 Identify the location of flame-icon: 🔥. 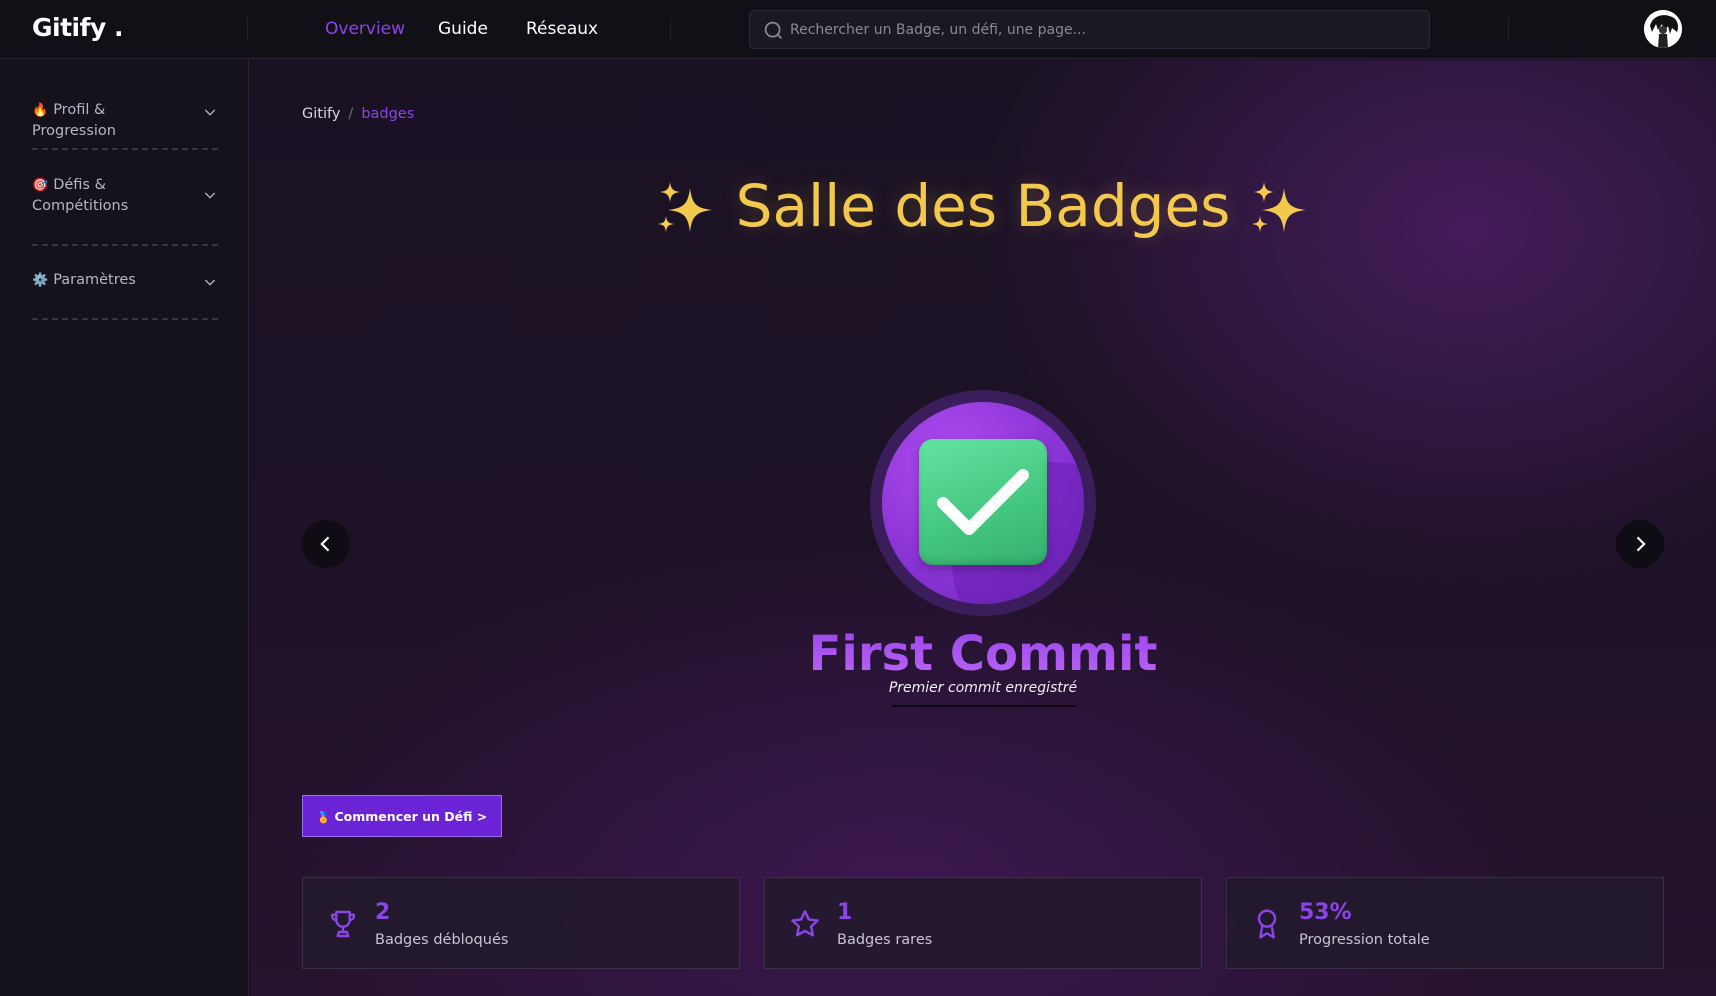
(40, 110).